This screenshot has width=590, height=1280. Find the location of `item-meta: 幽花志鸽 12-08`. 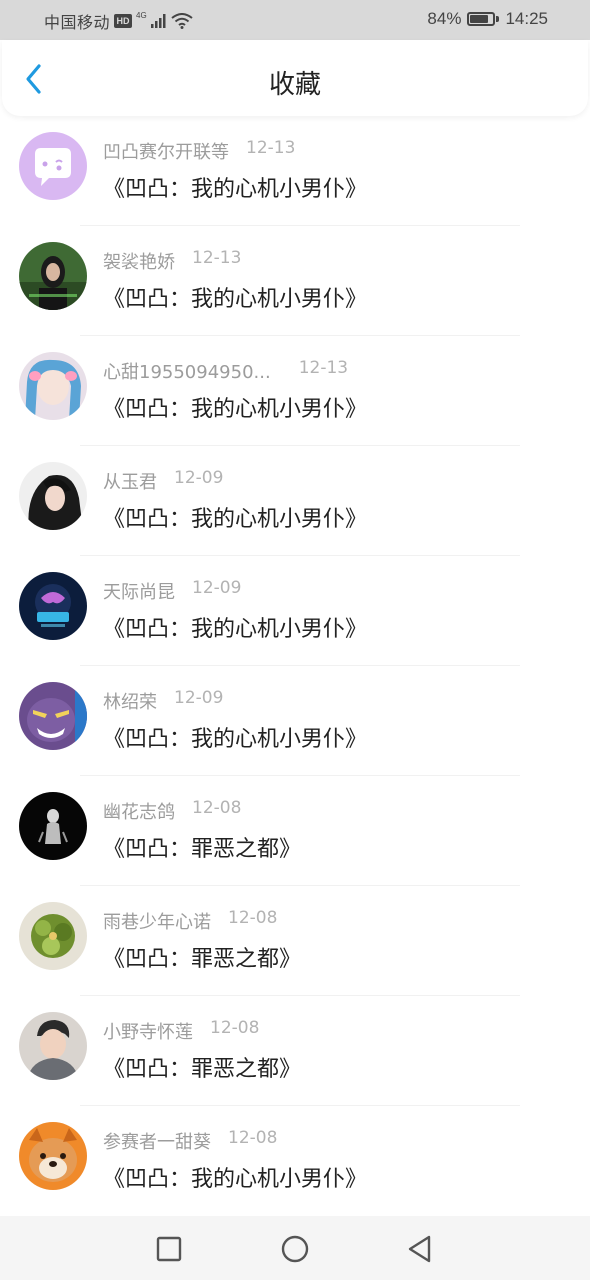

item-meta: 幽花志鸽 12-08 is located at coordinates (172, 811).